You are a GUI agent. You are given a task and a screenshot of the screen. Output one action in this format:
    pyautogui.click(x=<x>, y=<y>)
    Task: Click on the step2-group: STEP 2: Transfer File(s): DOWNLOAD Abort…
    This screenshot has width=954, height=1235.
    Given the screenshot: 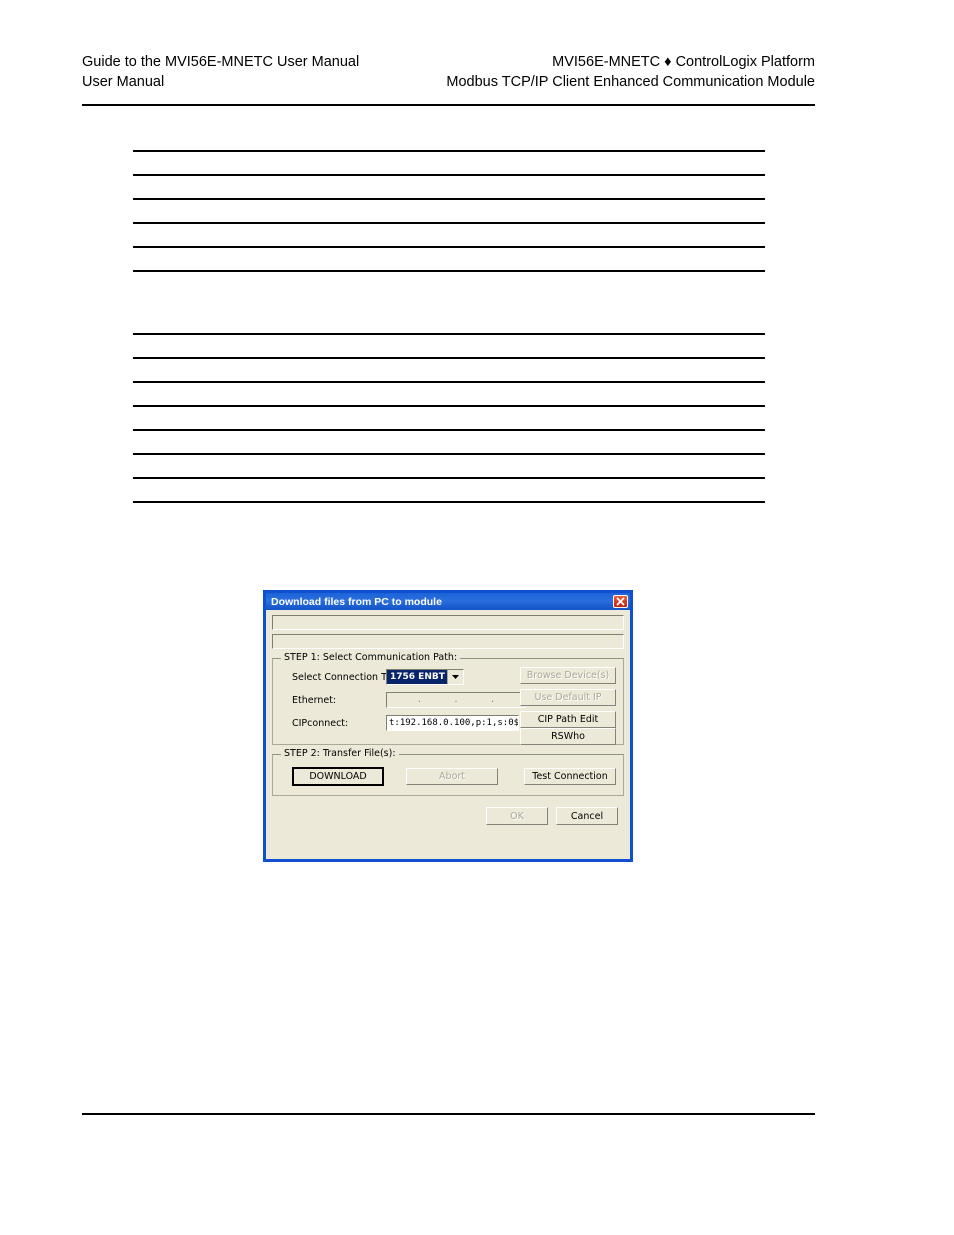 What is the action you would take?
    pyautogui.click(x=448, y=772)
    